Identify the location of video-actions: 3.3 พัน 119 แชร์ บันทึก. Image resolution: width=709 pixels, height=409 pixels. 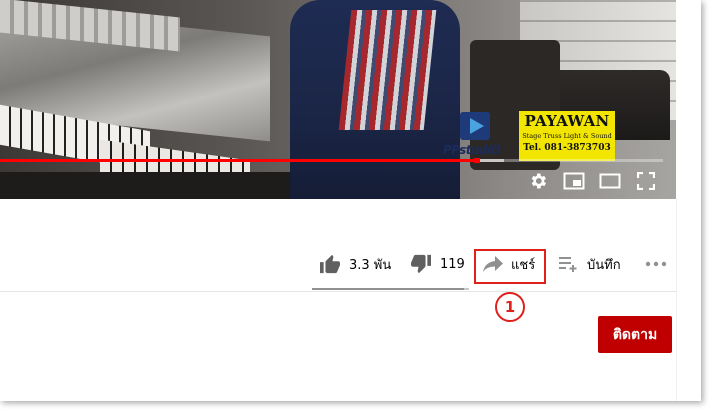
(350, 266).